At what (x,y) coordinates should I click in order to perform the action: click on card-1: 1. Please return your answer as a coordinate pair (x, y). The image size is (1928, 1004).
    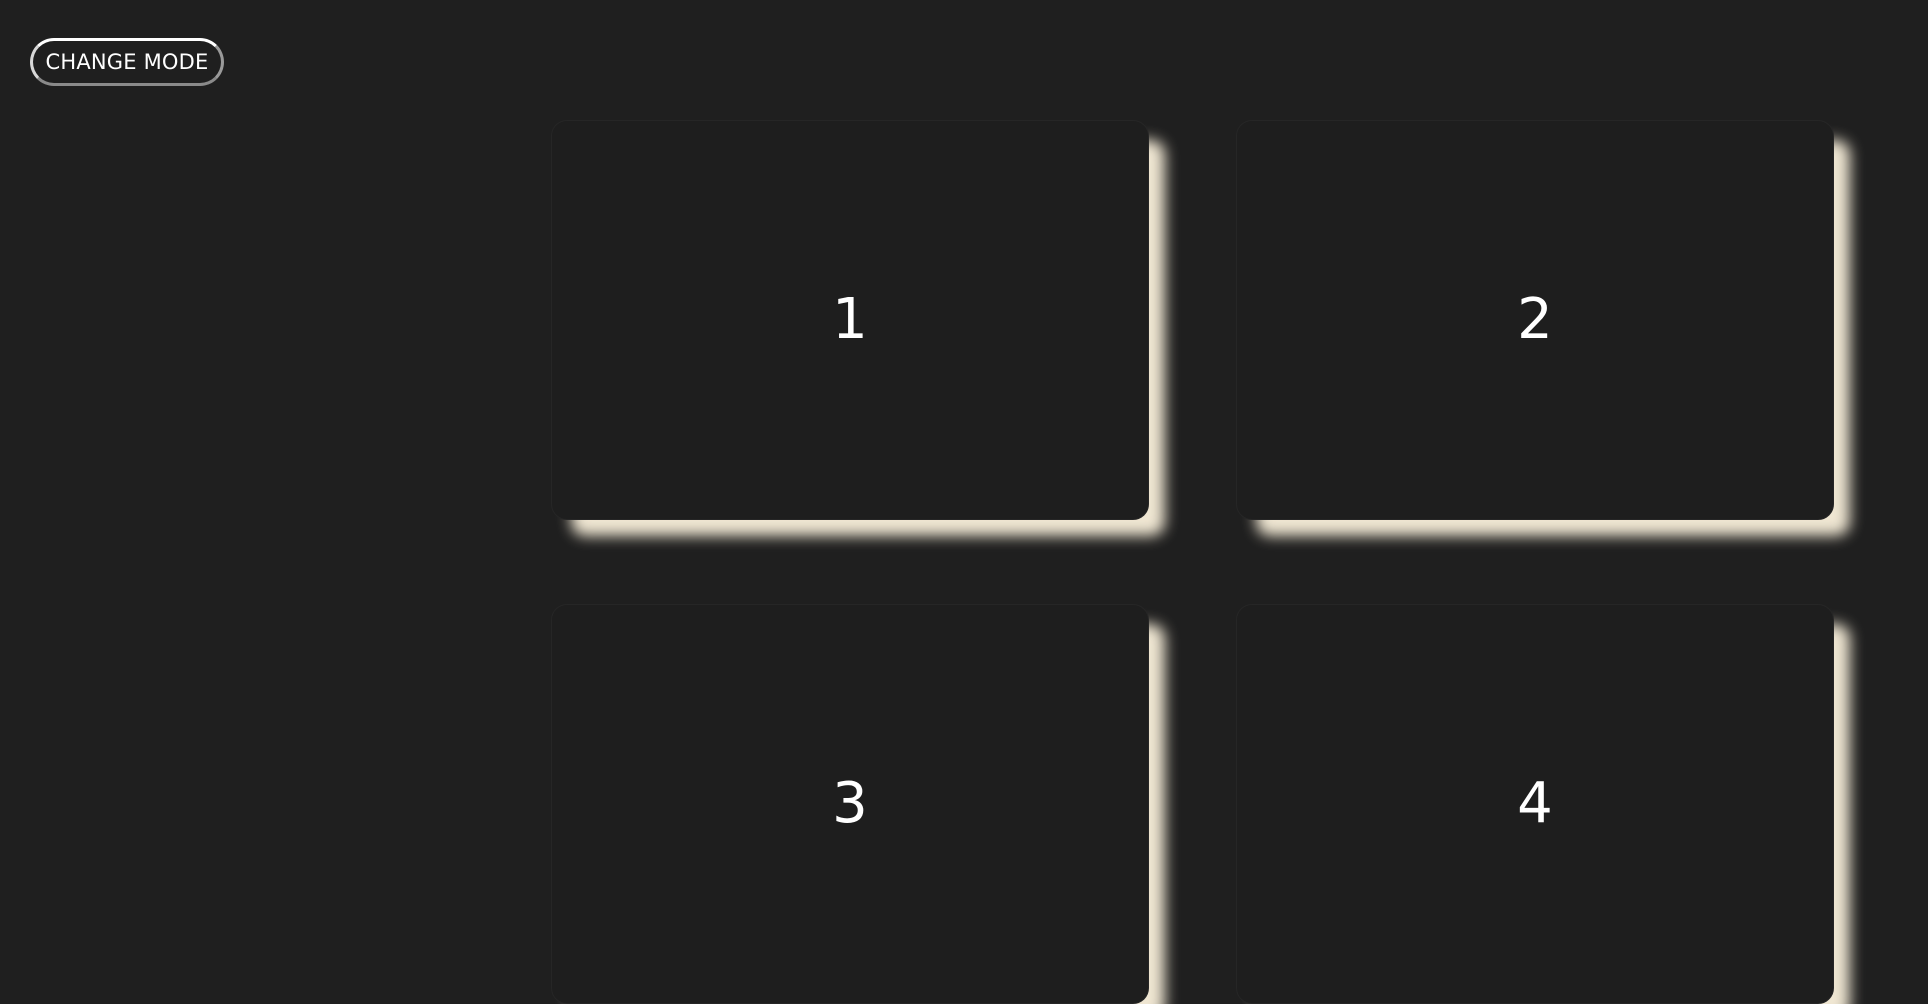
    Looking at the image, I should click on (850, 320).